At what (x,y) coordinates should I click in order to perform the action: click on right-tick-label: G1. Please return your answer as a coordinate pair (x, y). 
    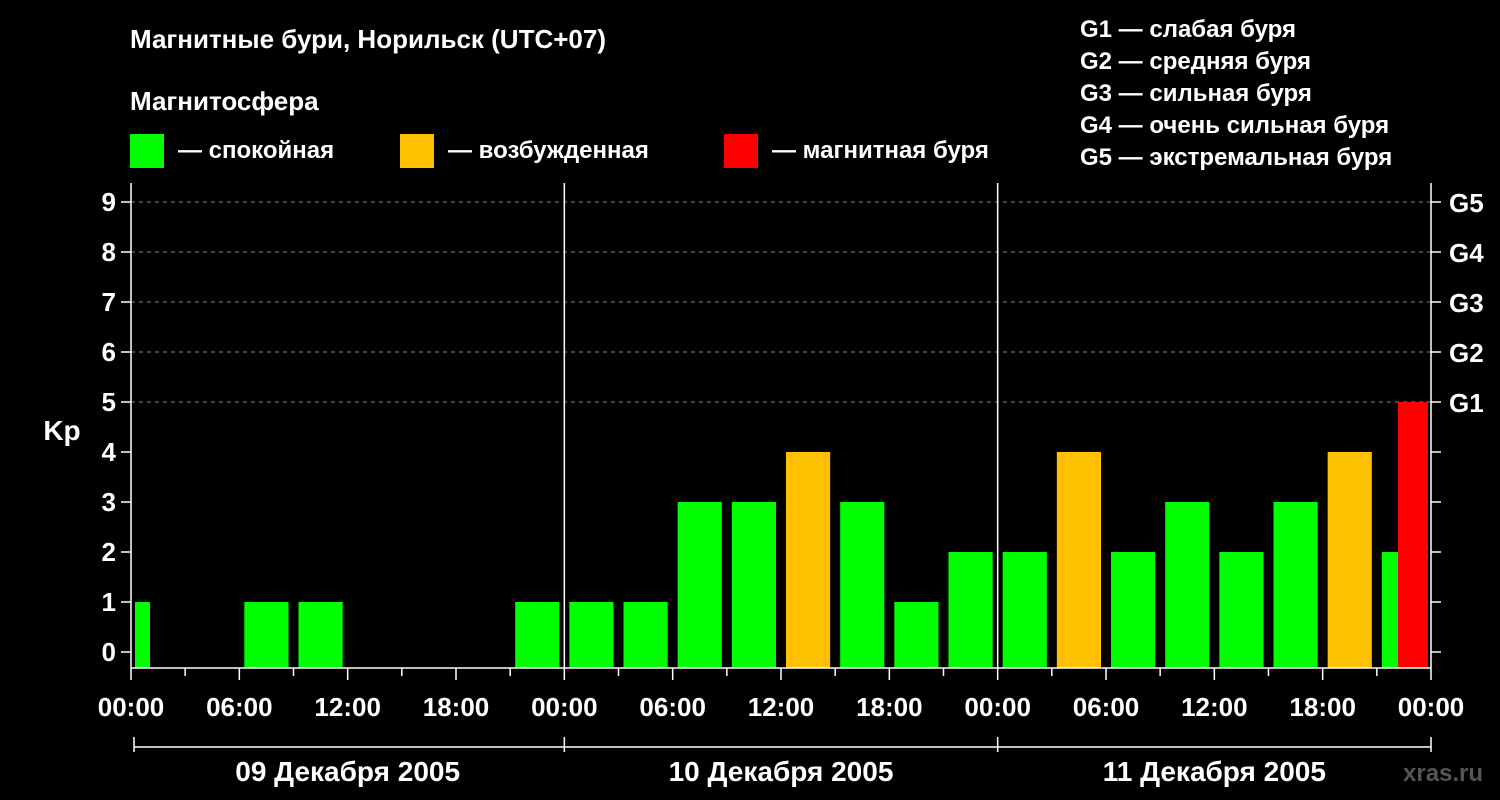
    Looking at the image, I should click on (1466, 403).